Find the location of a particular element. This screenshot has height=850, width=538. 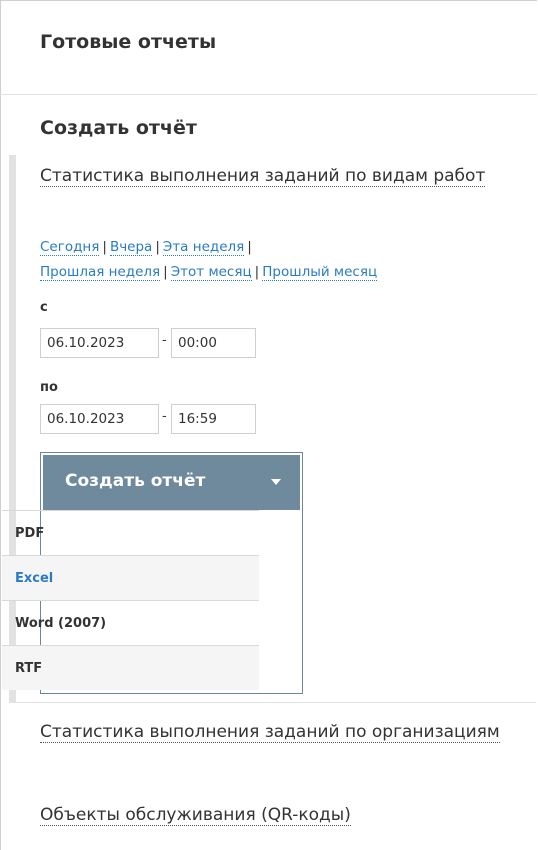

create-report-heading: Создать отчёт is located at coordinates (118, 128).